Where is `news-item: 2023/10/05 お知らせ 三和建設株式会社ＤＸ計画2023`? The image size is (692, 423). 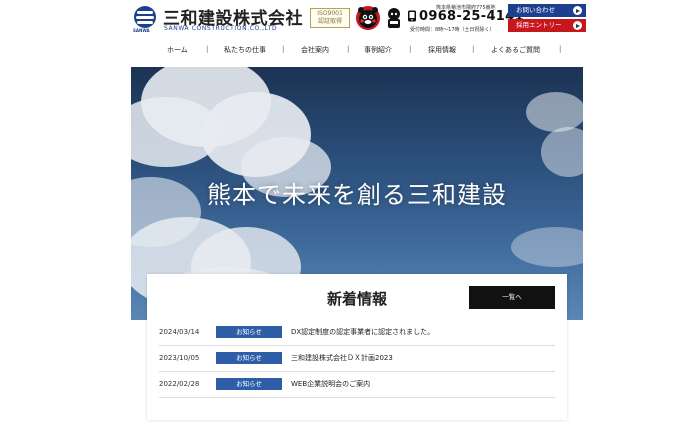 news-item: 2023/10/05 お知らせ 三和建設株式会社ＤＸ計画2023 is located at coordinates (357, 359).